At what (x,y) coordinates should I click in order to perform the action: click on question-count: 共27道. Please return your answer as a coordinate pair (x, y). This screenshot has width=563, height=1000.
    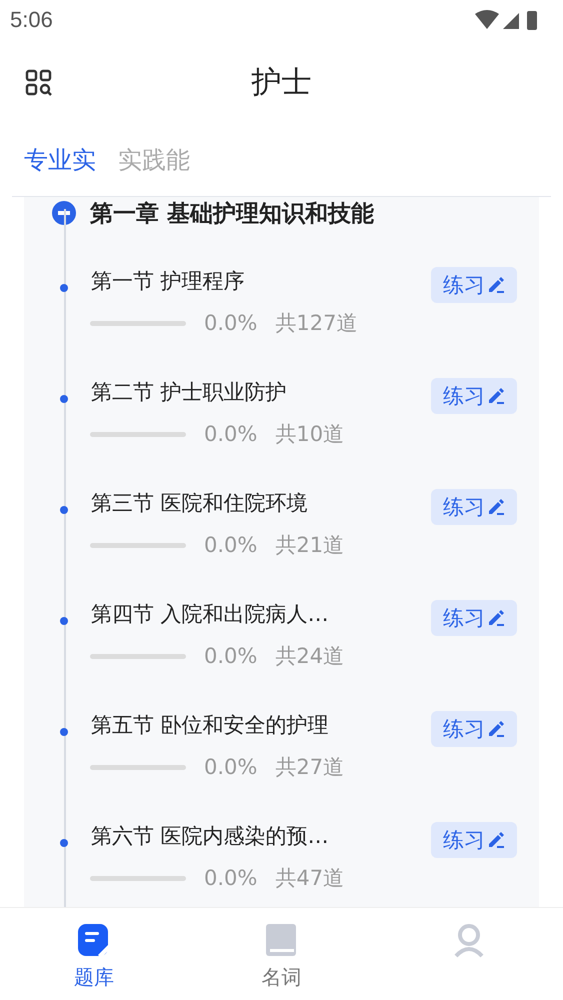
    Looking at the image, I should click on (309, 767).